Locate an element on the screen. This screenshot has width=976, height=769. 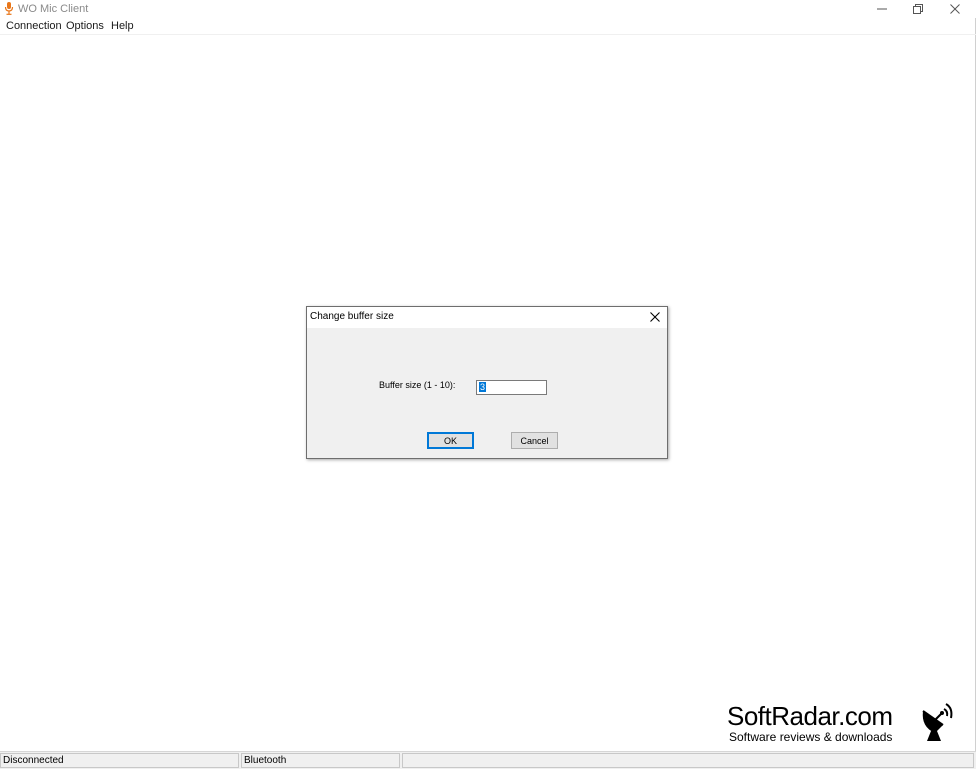
restore-icon is located at coordinates (918, 9).